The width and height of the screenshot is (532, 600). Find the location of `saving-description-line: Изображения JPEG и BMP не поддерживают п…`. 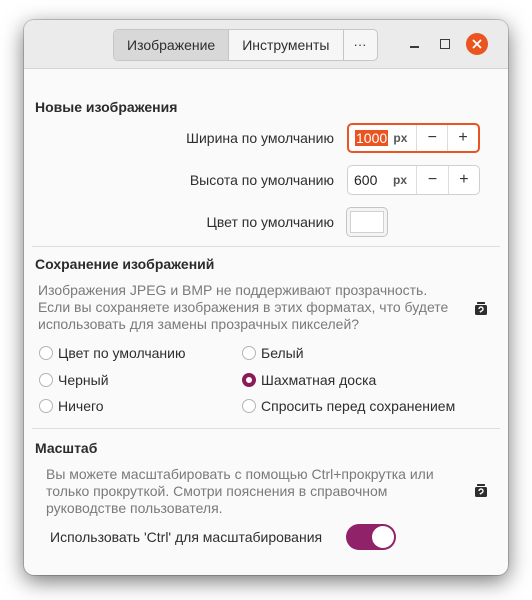

saving-description-line: Изображения JPEG и BMP не поддерживают п… is located at coordinates (233, 290).